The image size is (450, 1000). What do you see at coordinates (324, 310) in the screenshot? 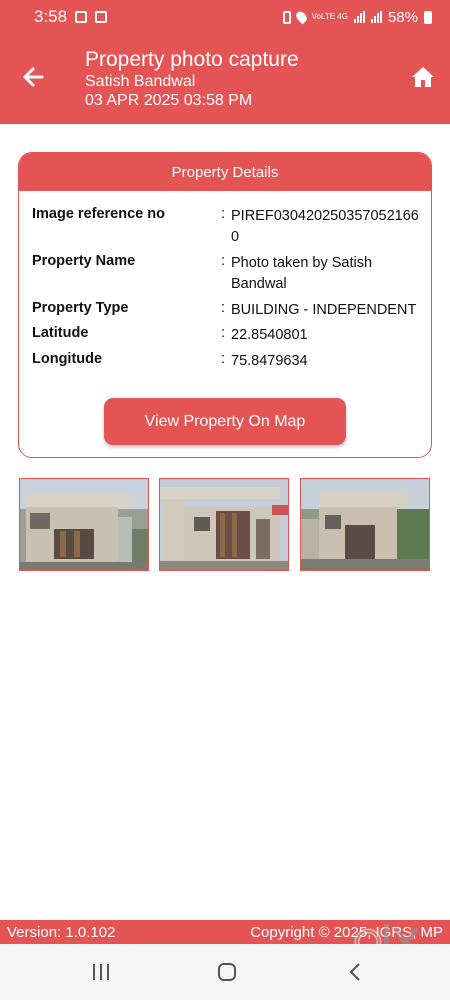
I see `detail-value: BUILDING - INDEPENDENT` at bounding box center [324, 310].